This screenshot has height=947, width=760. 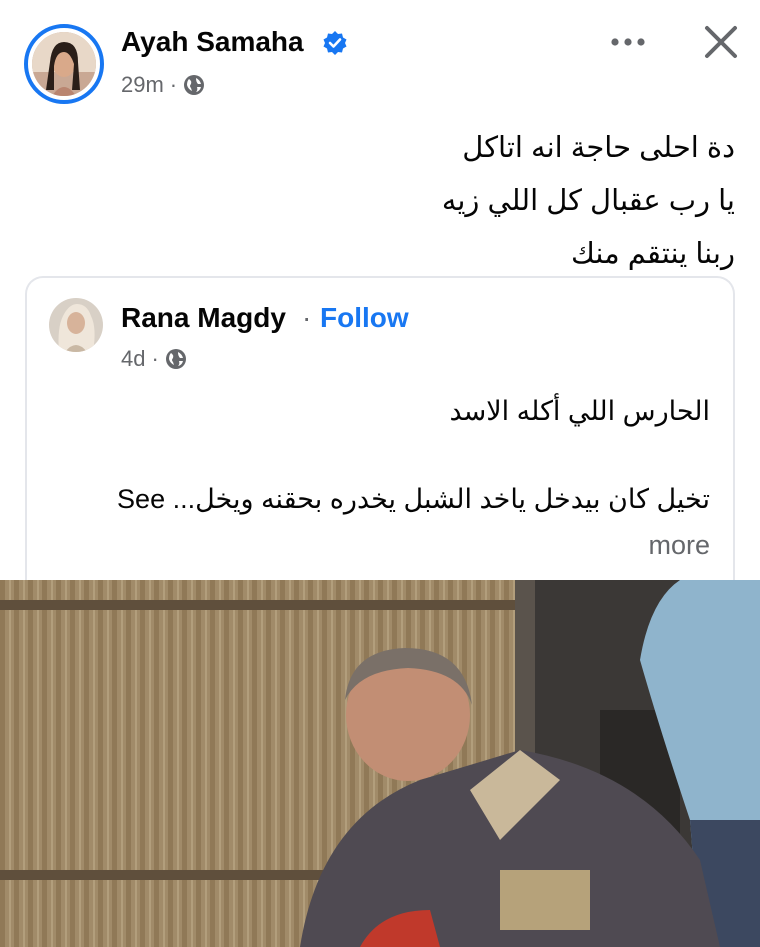 What do you see at coordinates (380, 60) in the screenshot?
I see `post-header: Ayah Samaha 29m ·` at bounding box center [380, 60].